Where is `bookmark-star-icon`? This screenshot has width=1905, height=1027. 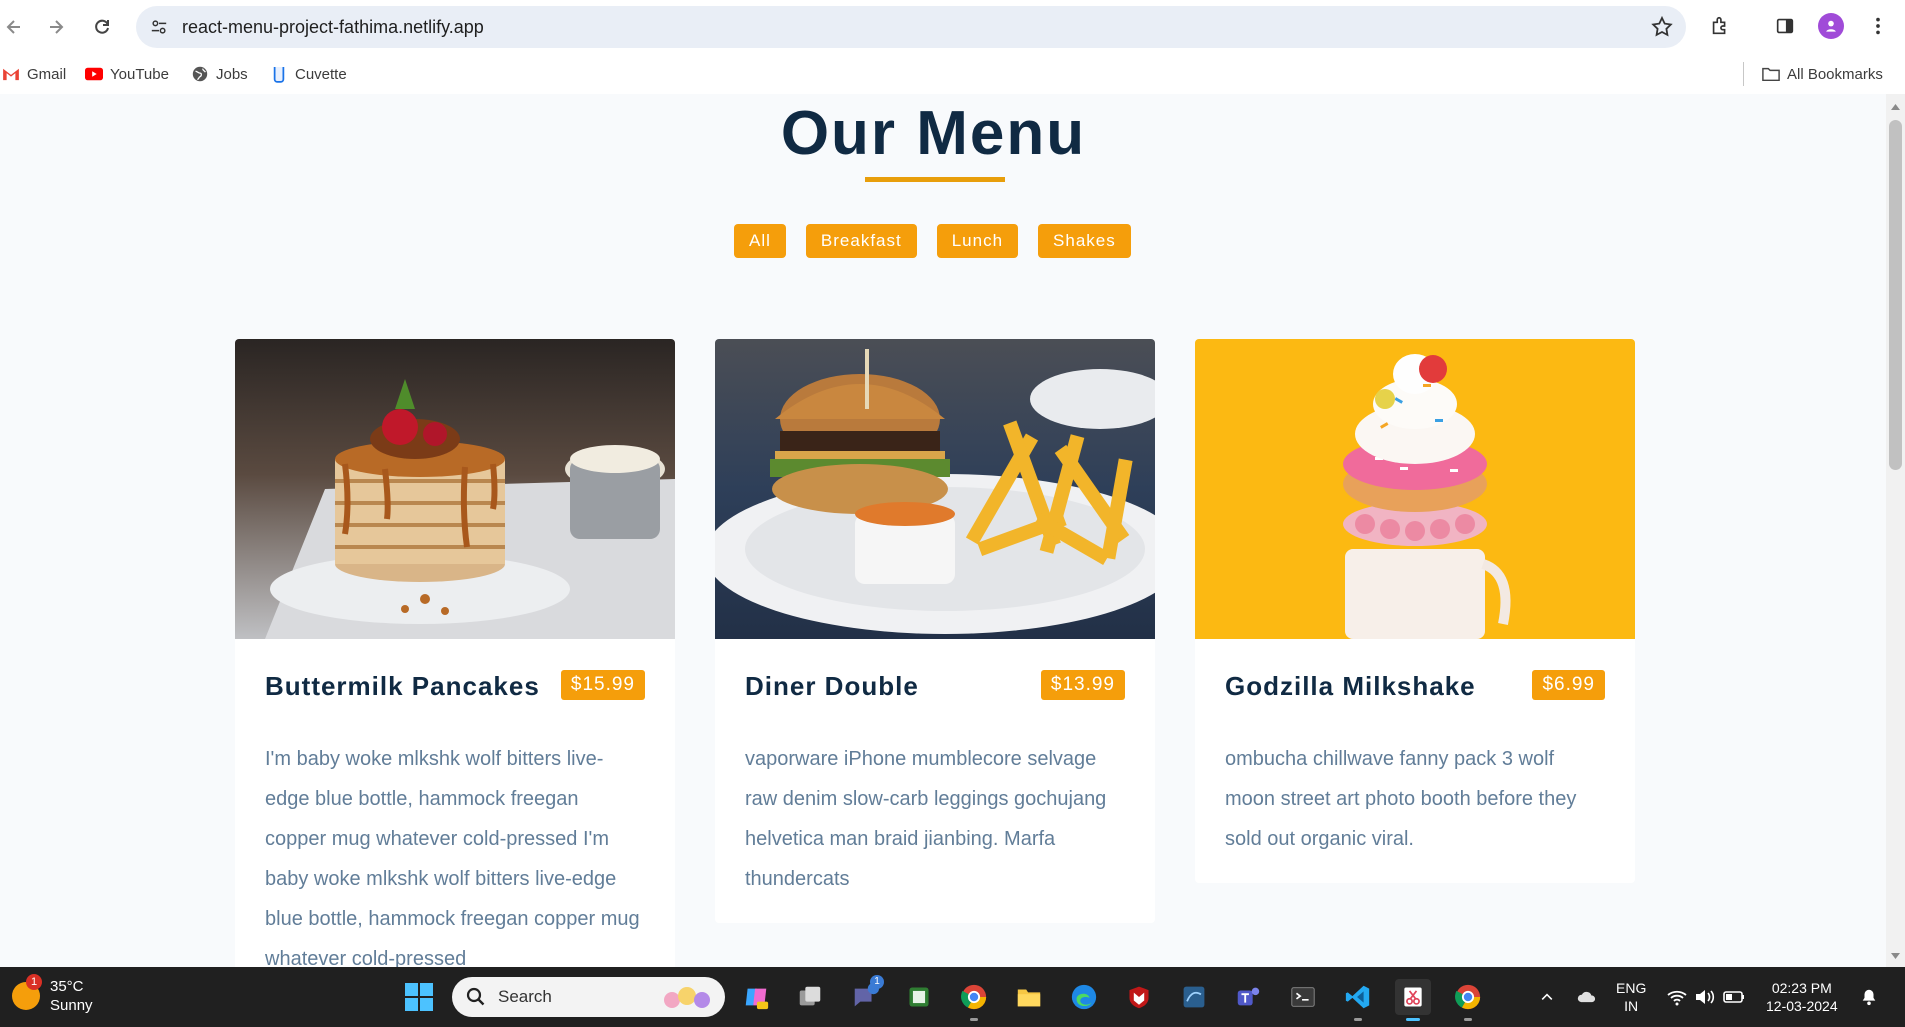
bookmark-star-icon is located at coordinates (1662, 27).